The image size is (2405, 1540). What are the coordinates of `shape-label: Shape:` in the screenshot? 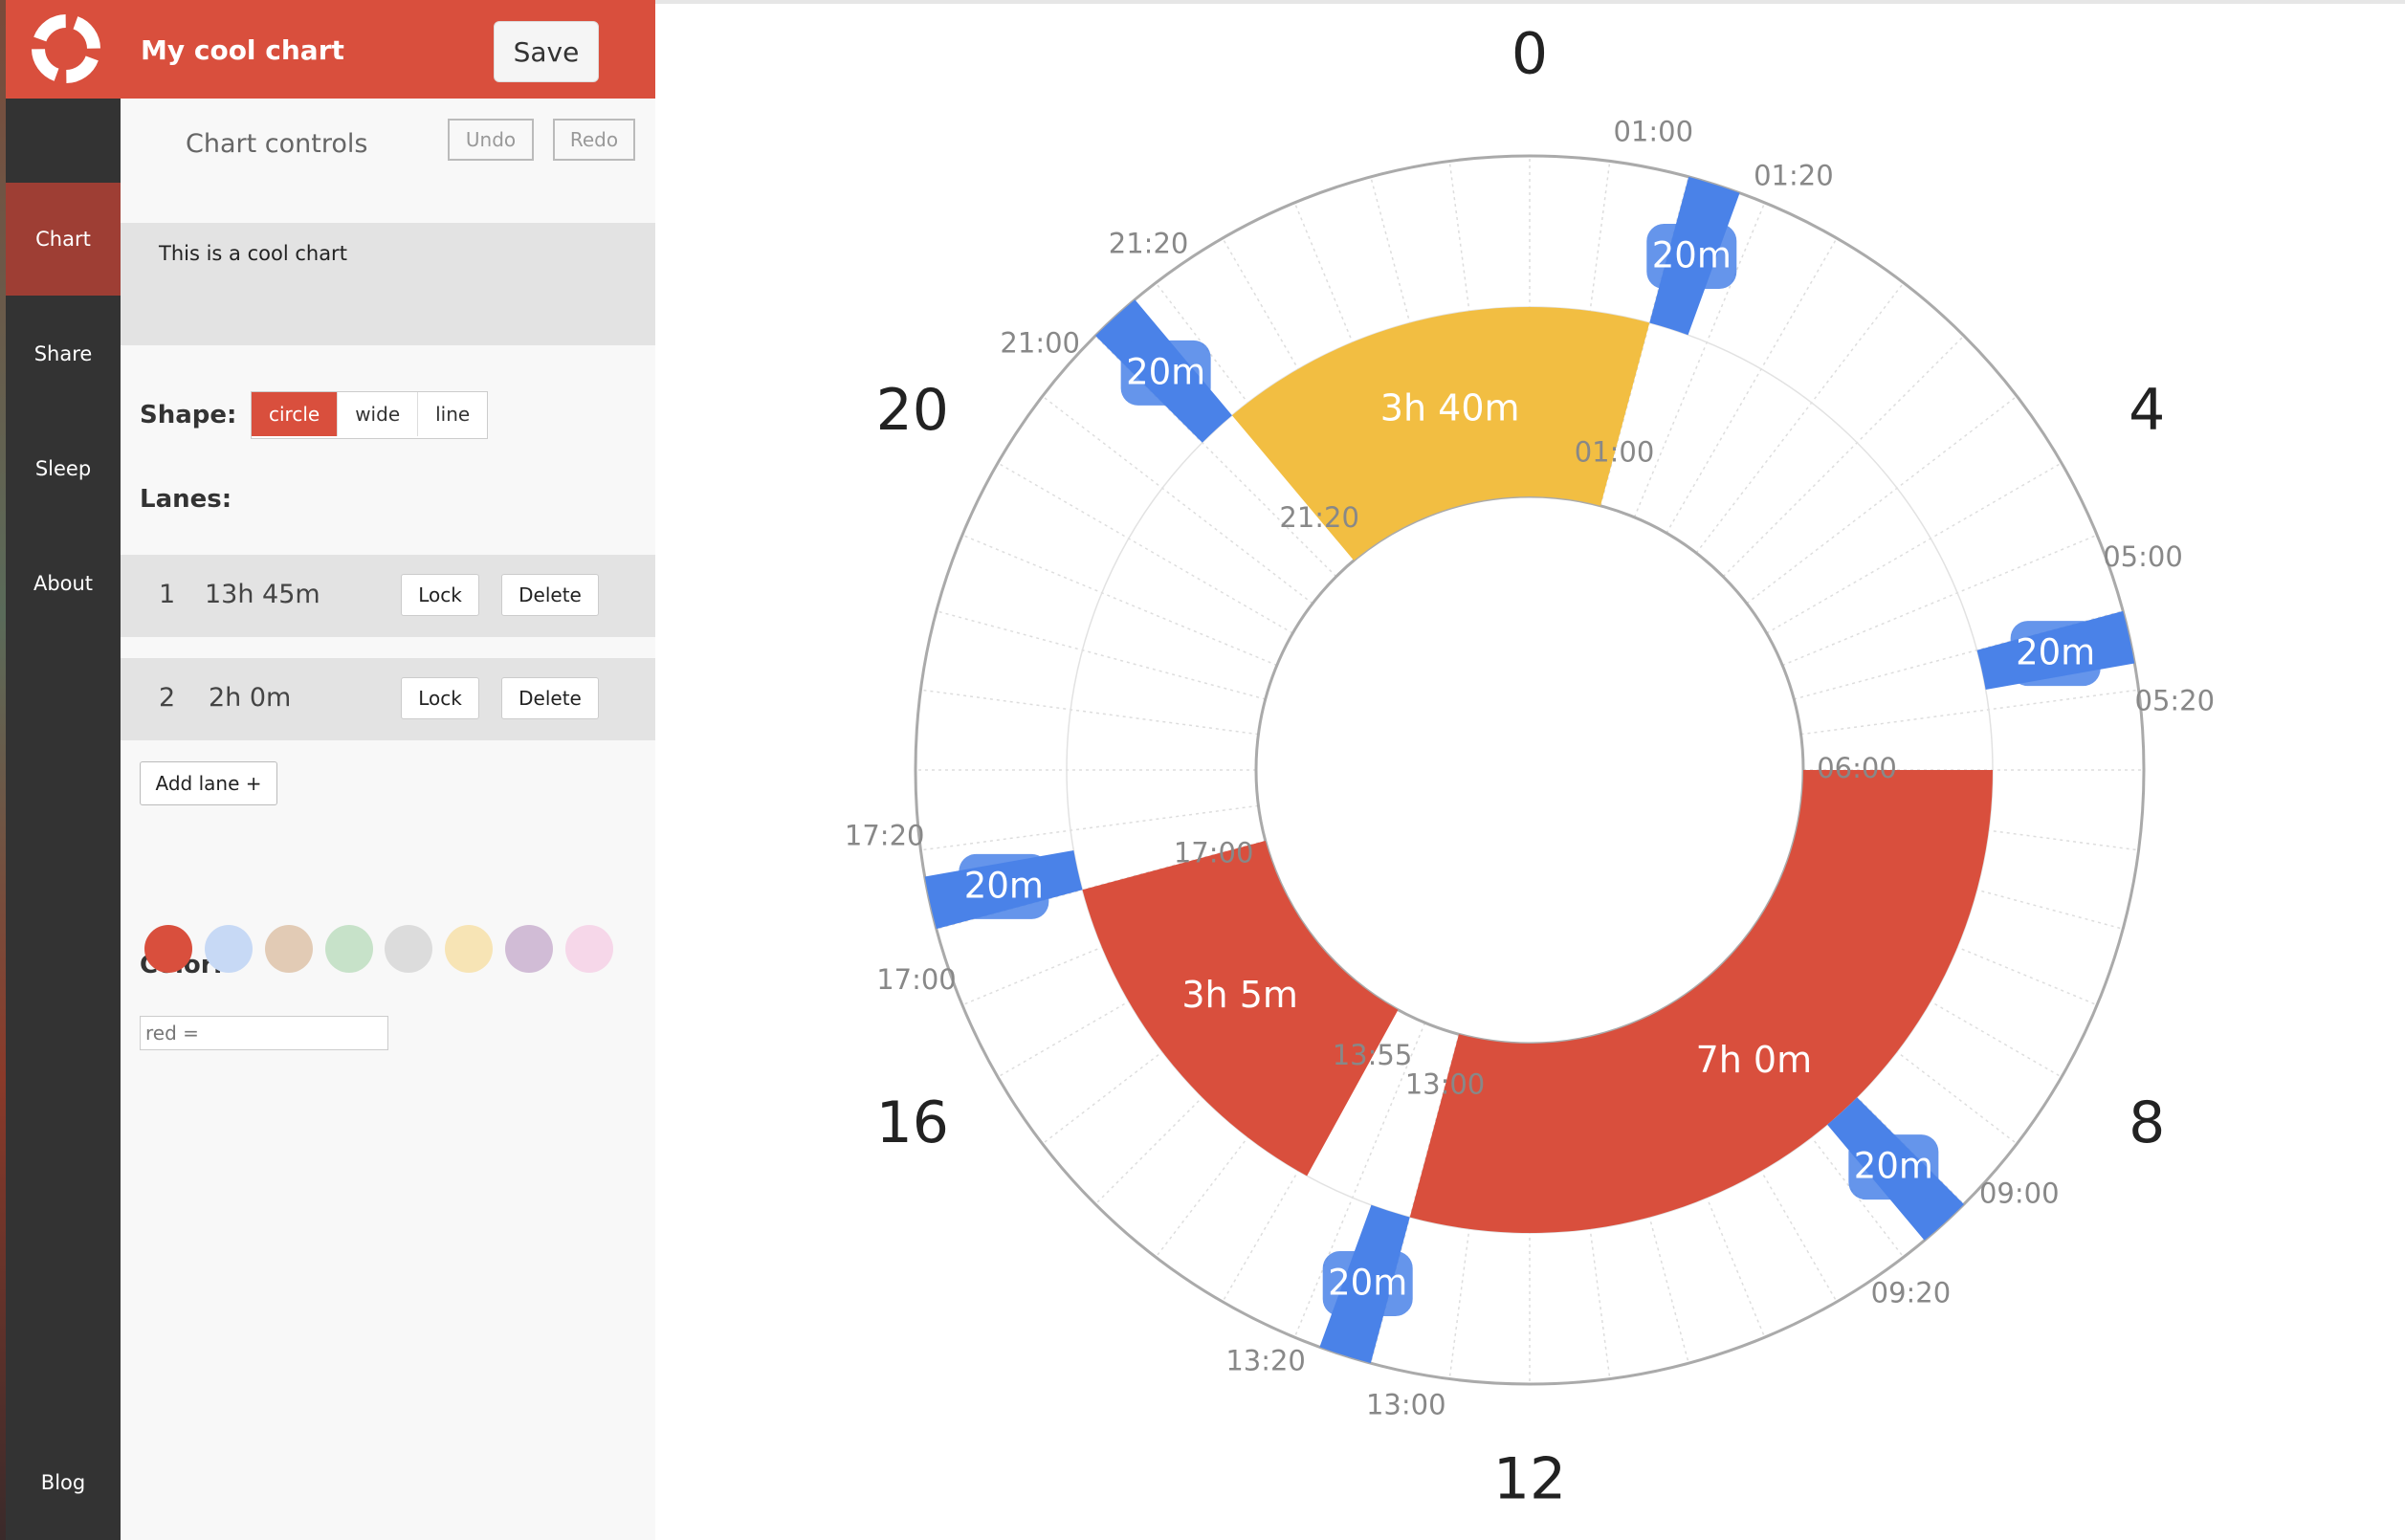 It's located at (188, 415).